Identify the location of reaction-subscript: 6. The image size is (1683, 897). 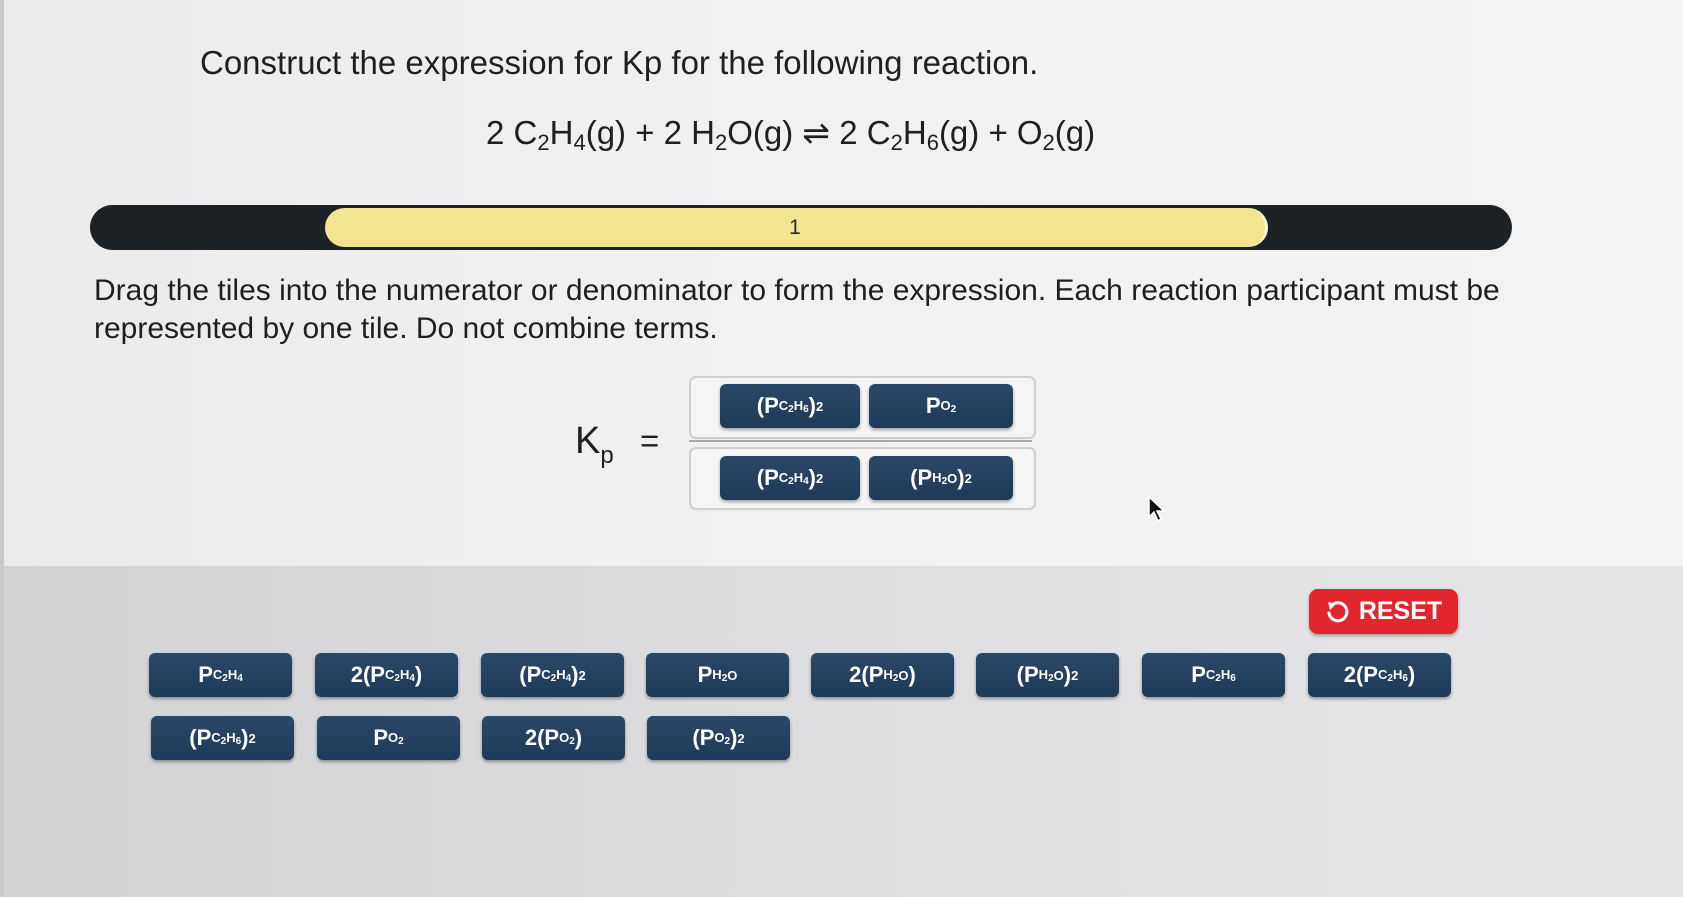
(932, 142).